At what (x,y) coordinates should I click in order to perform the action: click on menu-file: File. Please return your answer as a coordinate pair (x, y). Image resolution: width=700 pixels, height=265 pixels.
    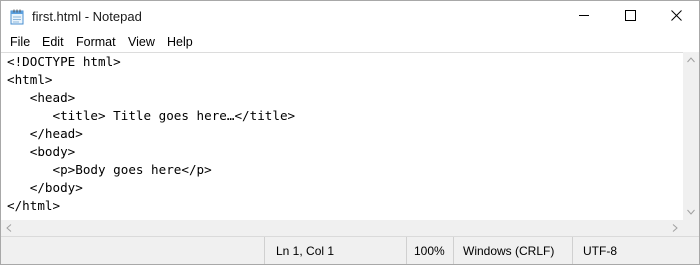
    Looking at the image, I should click on (20, 42).